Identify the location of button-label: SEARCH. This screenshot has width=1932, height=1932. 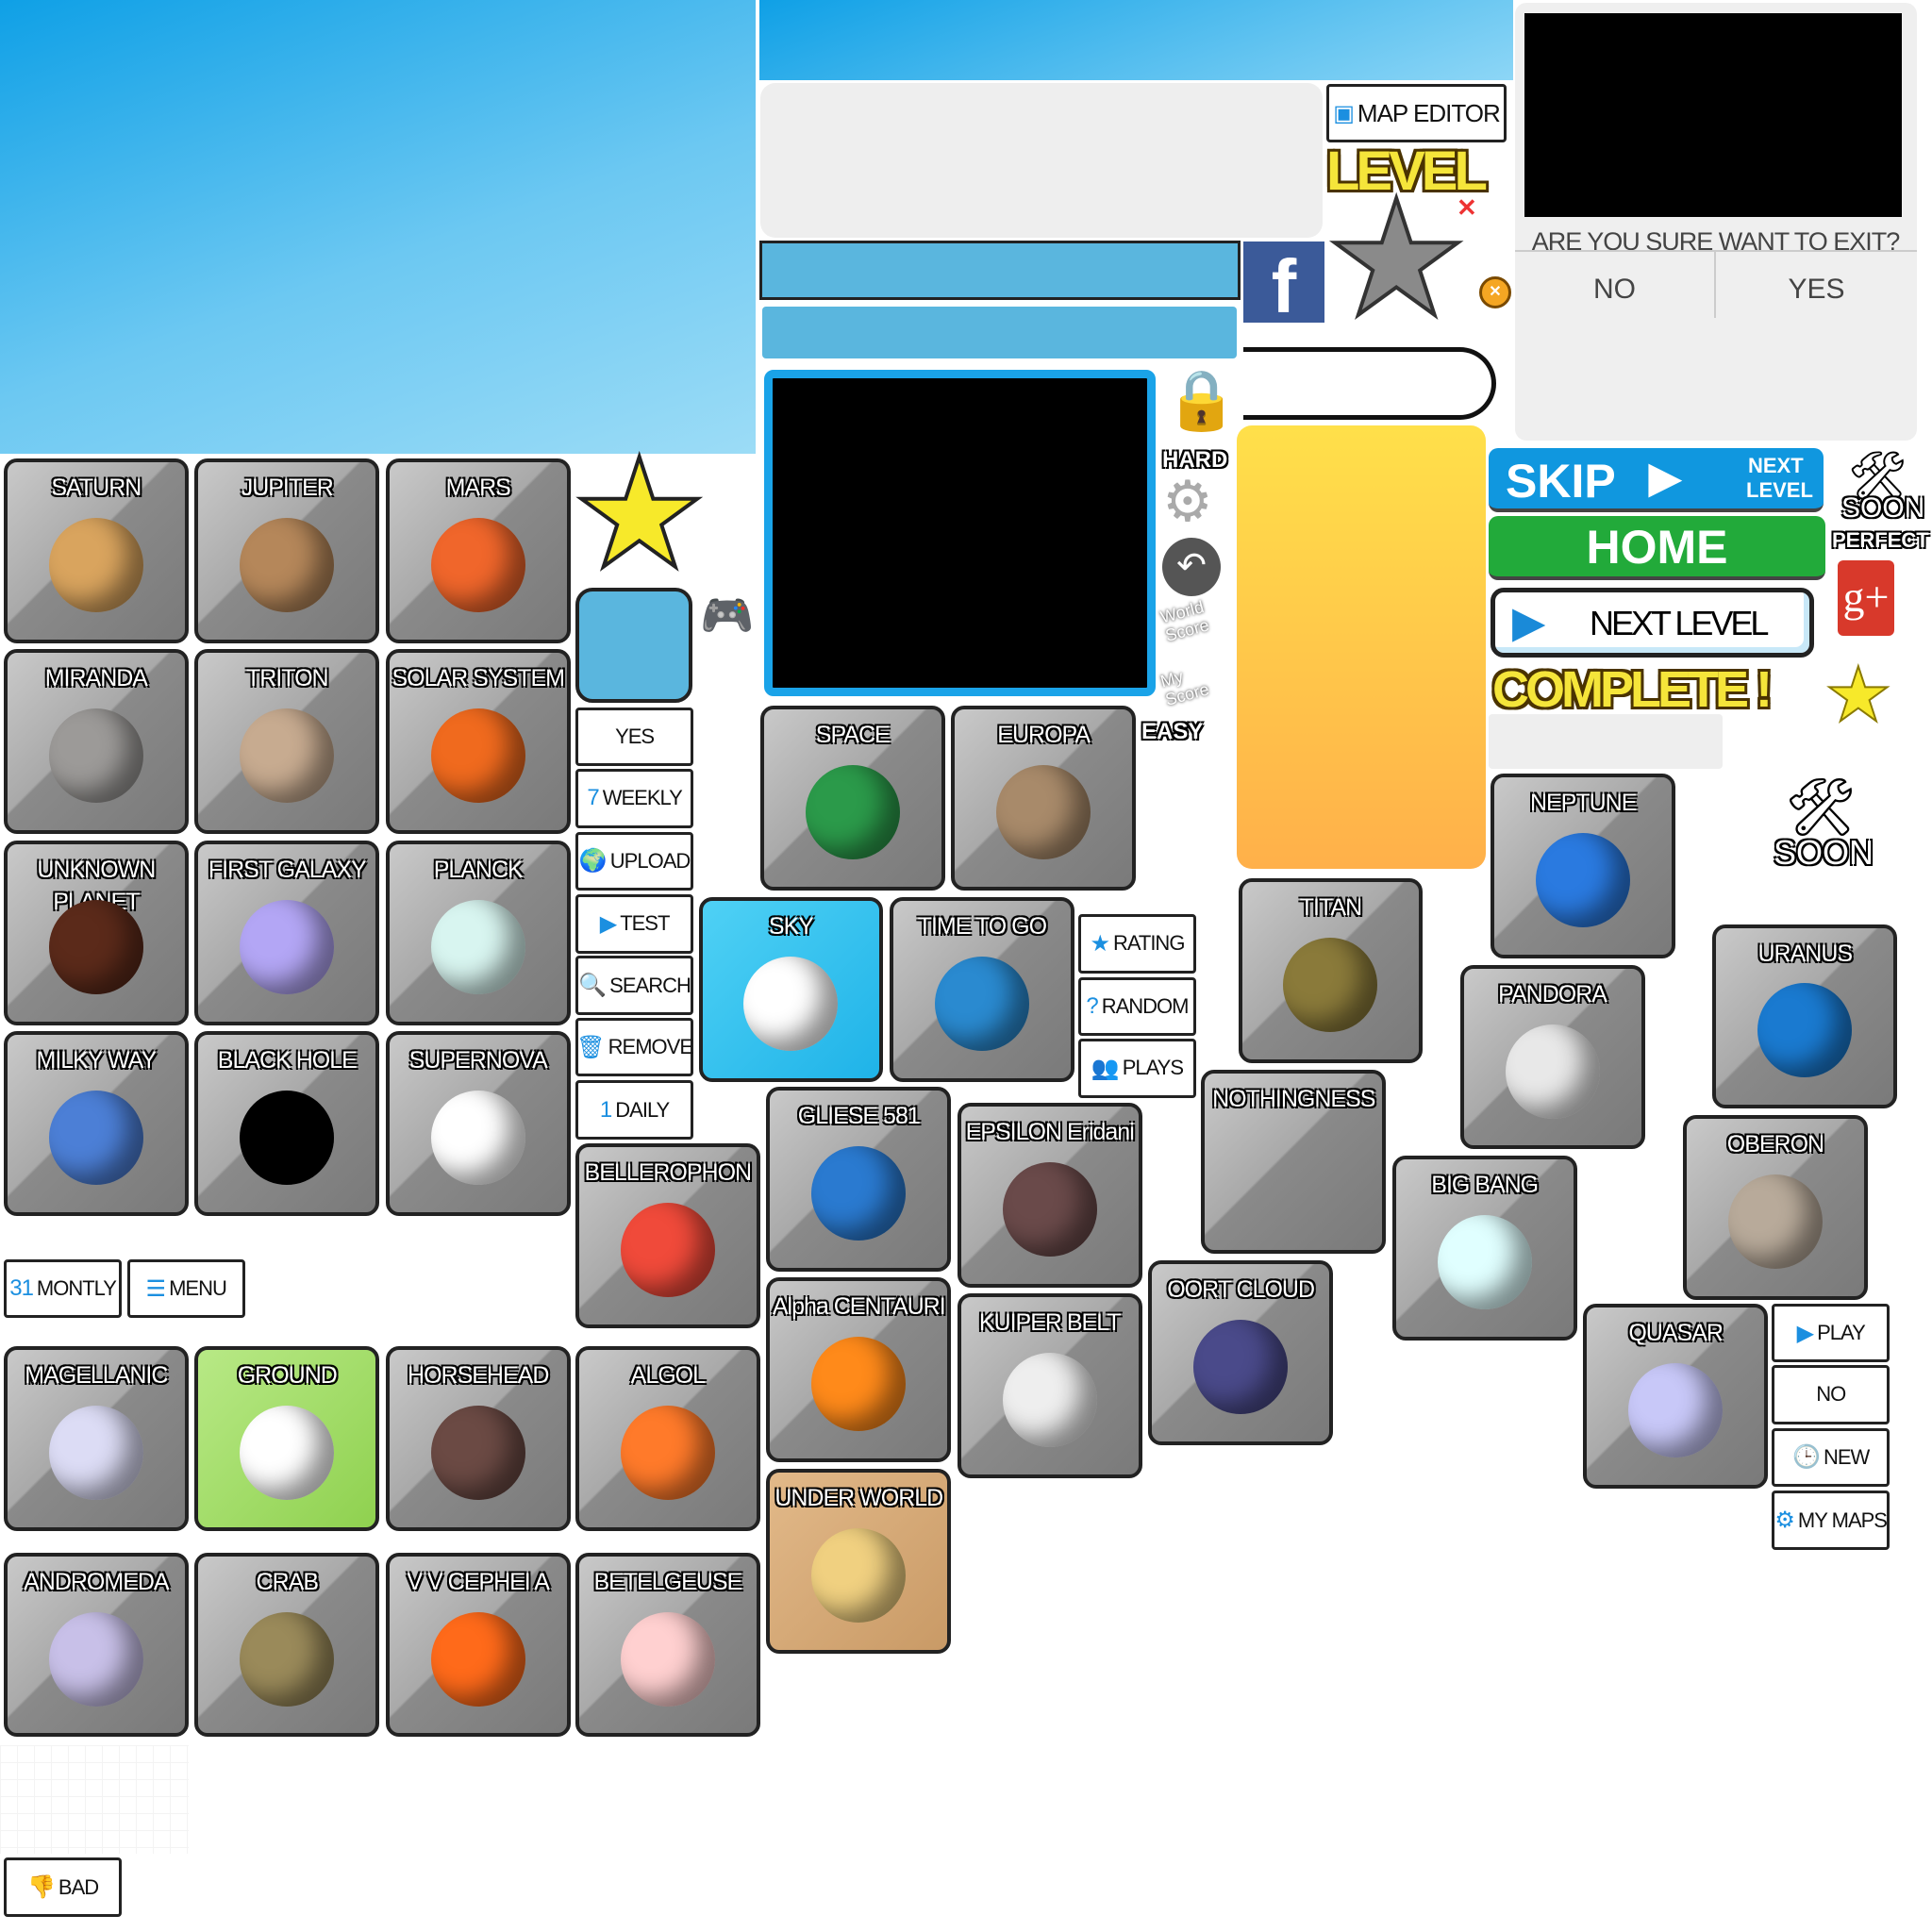
(650, 985).